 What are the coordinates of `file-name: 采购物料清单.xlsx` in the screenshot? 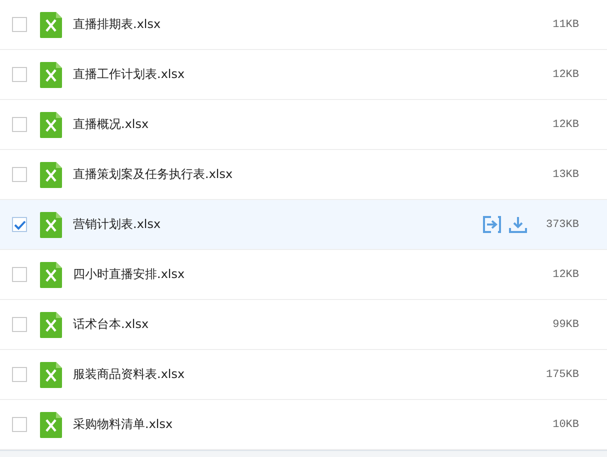 It's located at (278, 424).